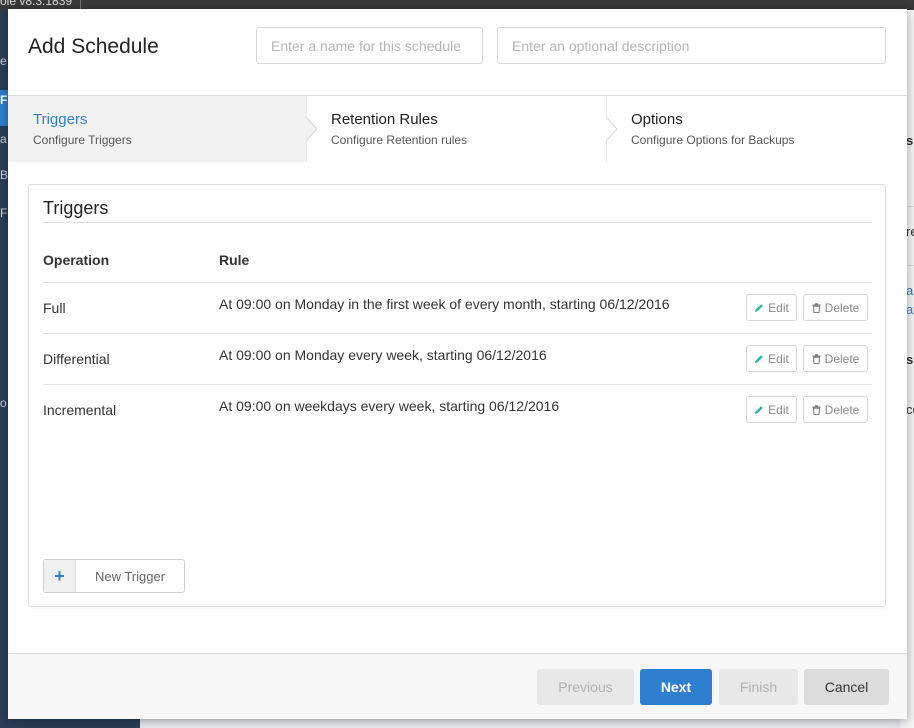 The width and height of the screenshot is (914, 728). What do you see at coordinates (54, 308) in the screenshot?
I see `trigger-operation: Full` at bounding box center [54, 308].